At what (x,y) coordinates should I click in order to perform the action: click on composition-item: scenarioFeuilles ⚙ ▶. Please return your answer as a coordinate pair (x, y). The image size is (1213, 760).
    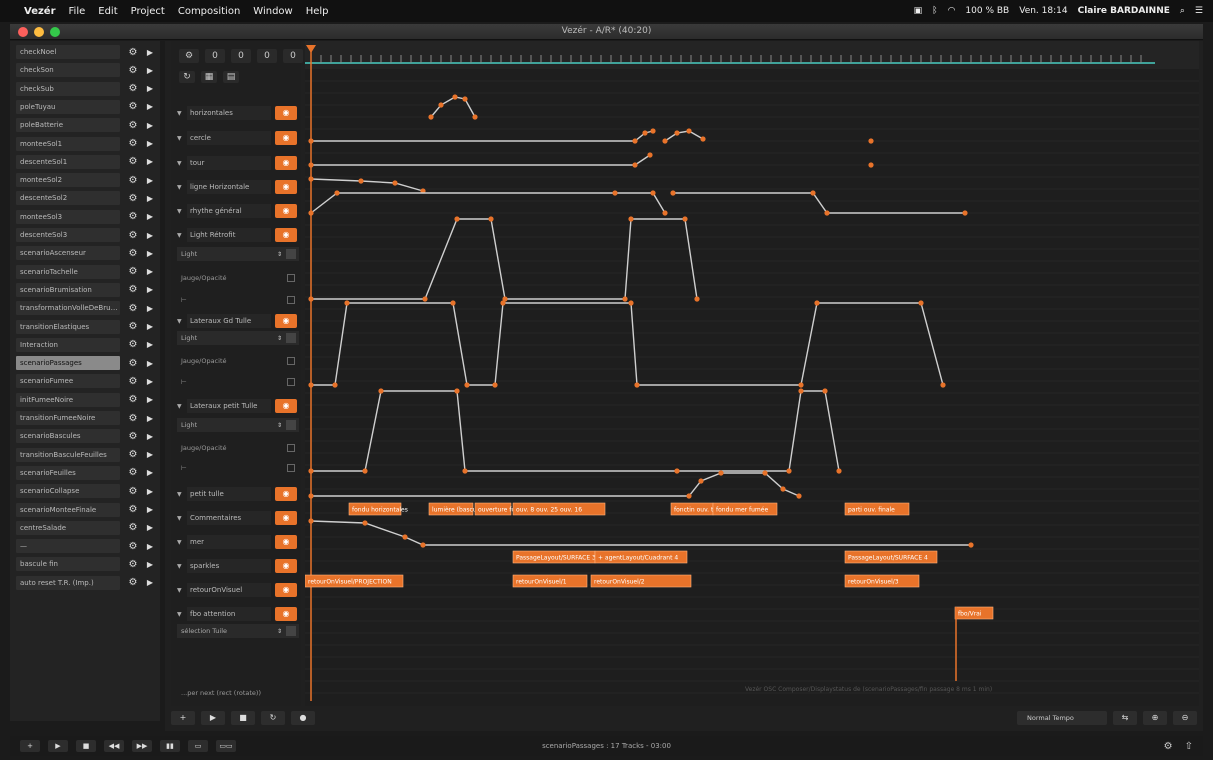
    Looking at the image, I should click on (88, 472).